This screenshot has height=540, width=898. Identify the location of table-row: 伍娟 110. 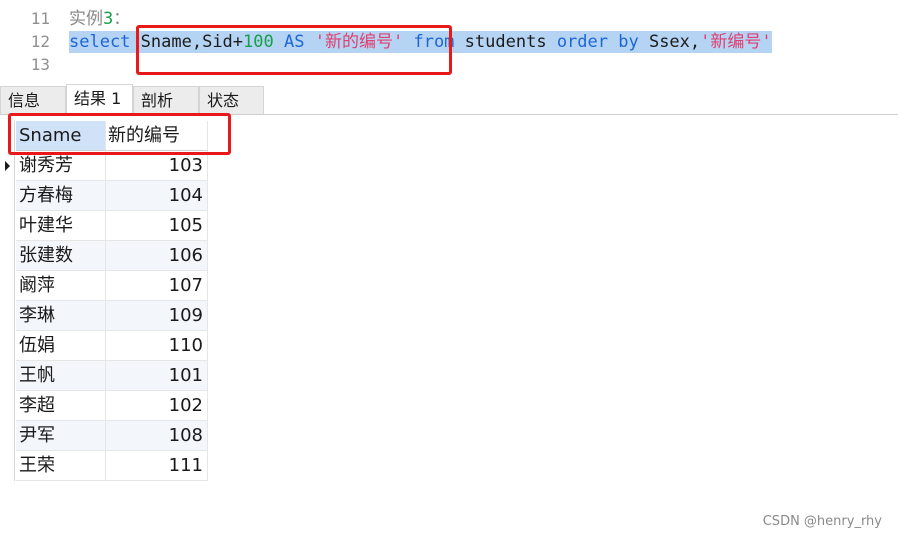
(104, 346).